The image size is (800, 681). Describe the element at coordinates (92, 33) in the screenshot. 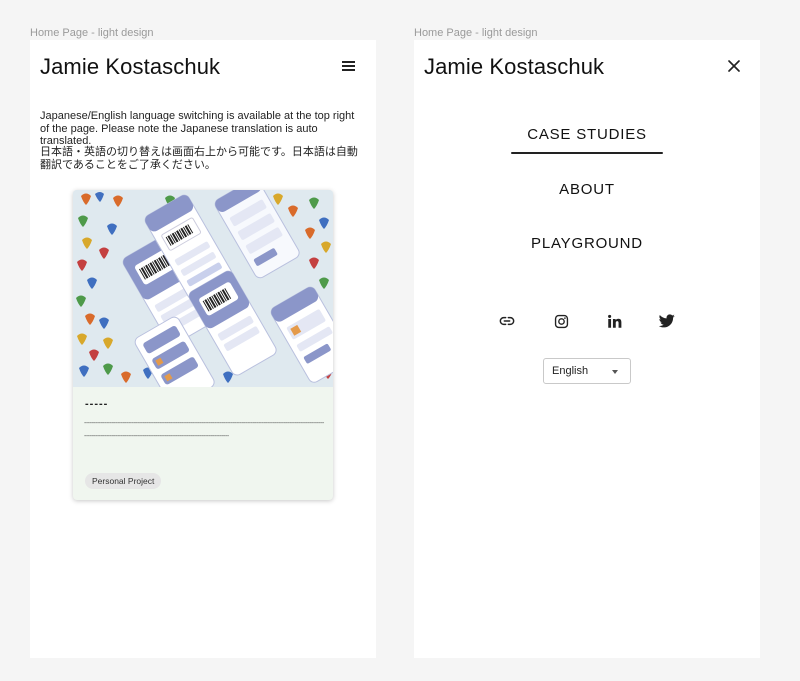

I see `canvas-label-left: Home Page - light design` at that location.